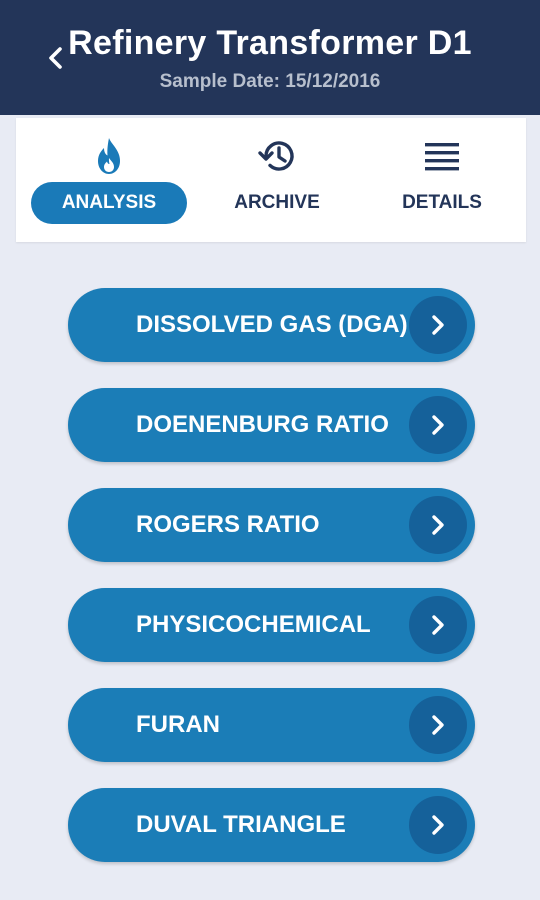 This screenshot has height=900, width=540. I want to click on tab-analysis: ANALYSIS, so click(109, 180).